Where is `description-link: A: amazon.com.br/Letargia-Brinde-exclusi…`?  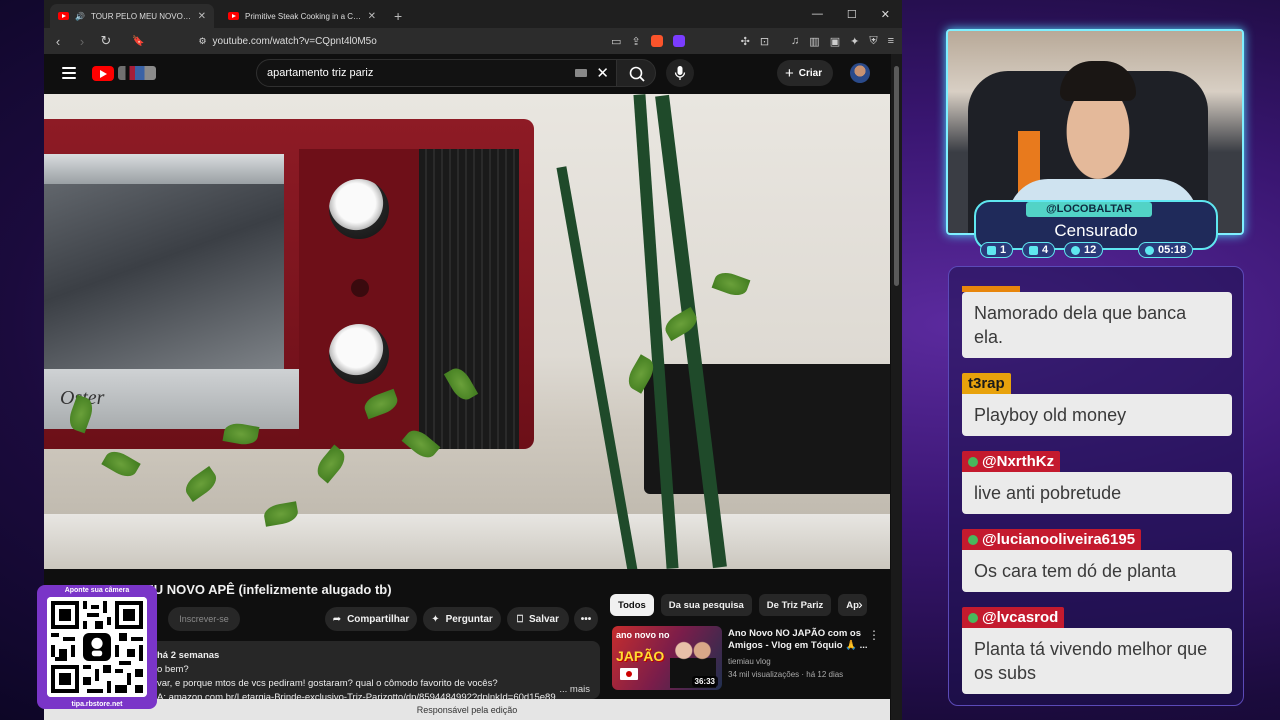 description-link: A: amazon.com.br/Letargia-Brinde-exclusi… is located at coordinates (372, 695).